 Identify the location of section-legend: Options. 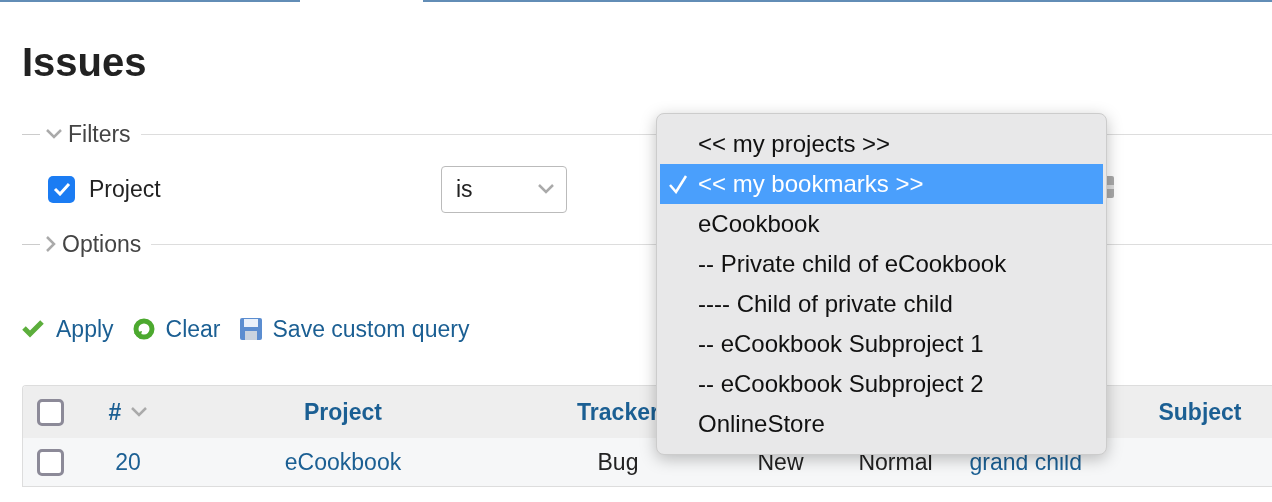
(102, 244).